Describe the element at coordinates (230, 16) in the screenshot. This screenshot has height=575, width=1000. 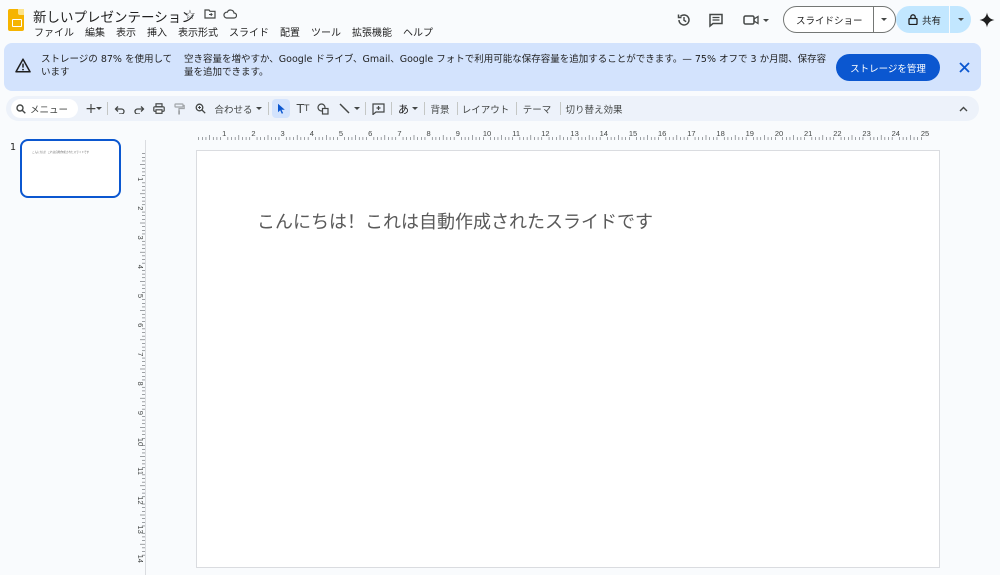
I see `cloud-saved-icon` at that location.